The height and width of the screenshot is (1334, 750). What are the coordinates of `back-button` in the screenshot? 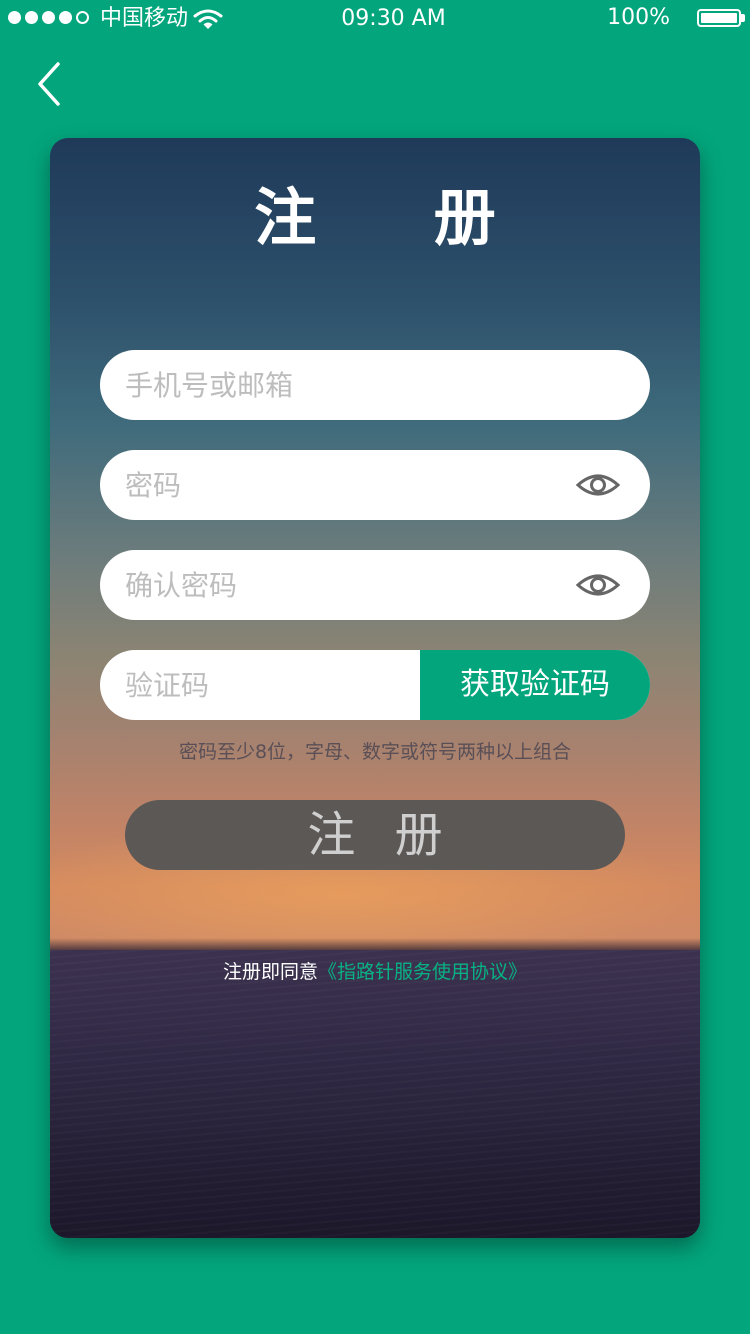 It's located at (53, 84).